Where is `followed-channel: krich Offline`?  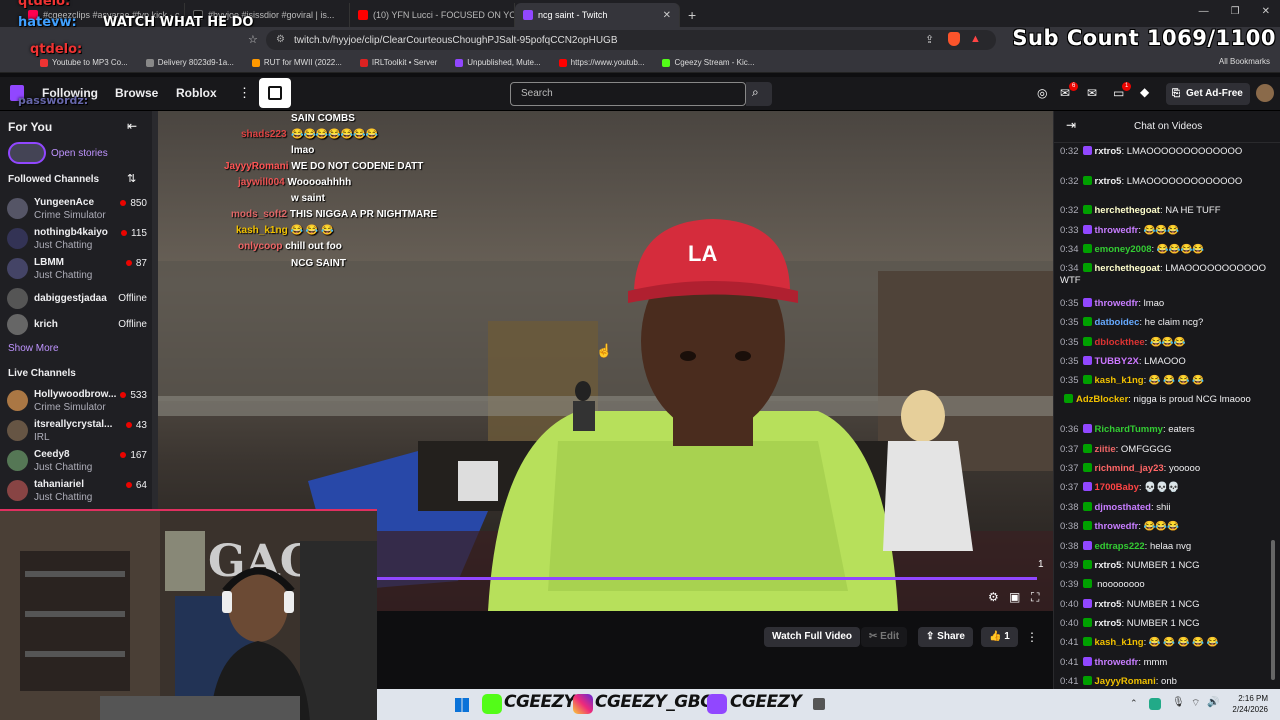
followed-channel: krich Offline is located at coordinates (77, 325).